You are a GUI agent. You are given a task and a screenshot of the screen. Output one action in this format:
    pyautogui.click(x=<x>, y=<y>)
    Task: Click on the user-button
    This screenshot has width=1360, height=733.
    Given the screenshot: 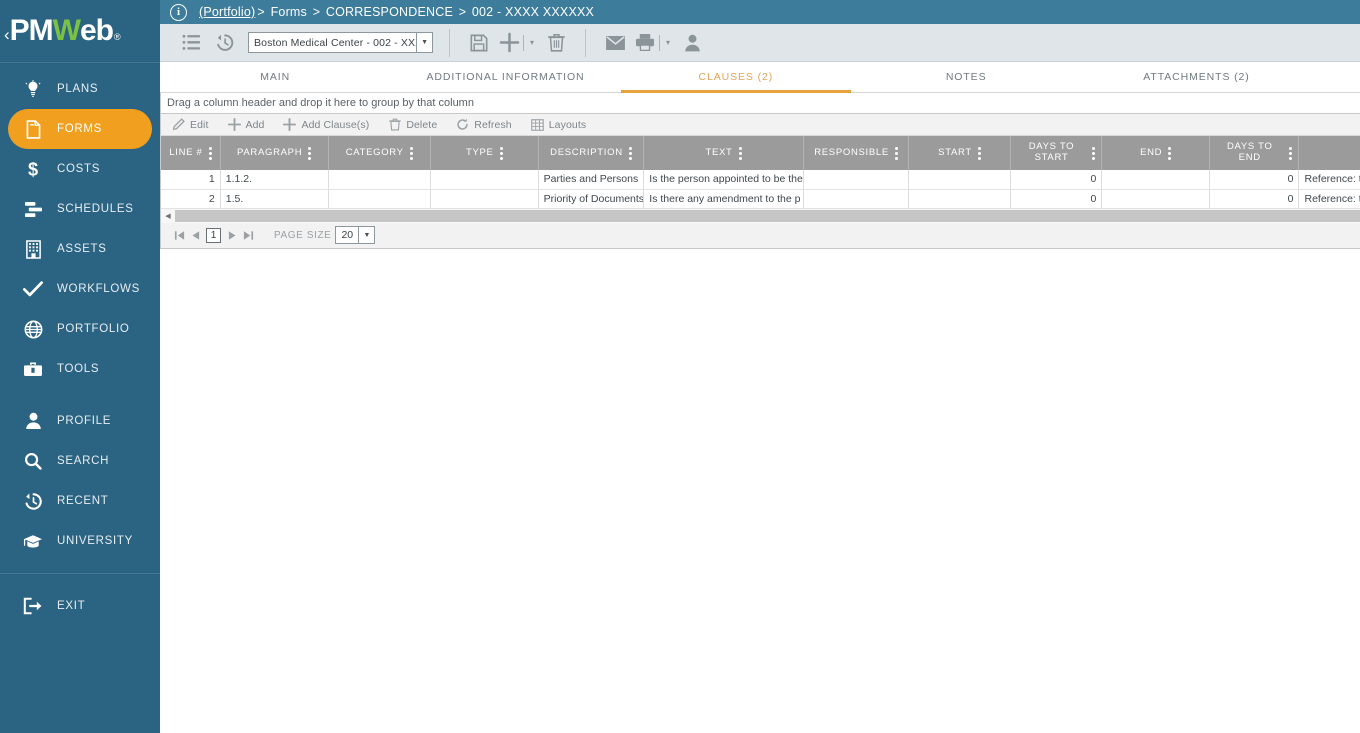 What is the action you would take?
    pyautogui.click(x=692, y=43)
    